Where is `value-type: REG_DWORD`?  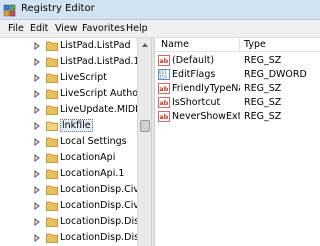
value-type: REG_DWORD is located at coordinates (275, 74).